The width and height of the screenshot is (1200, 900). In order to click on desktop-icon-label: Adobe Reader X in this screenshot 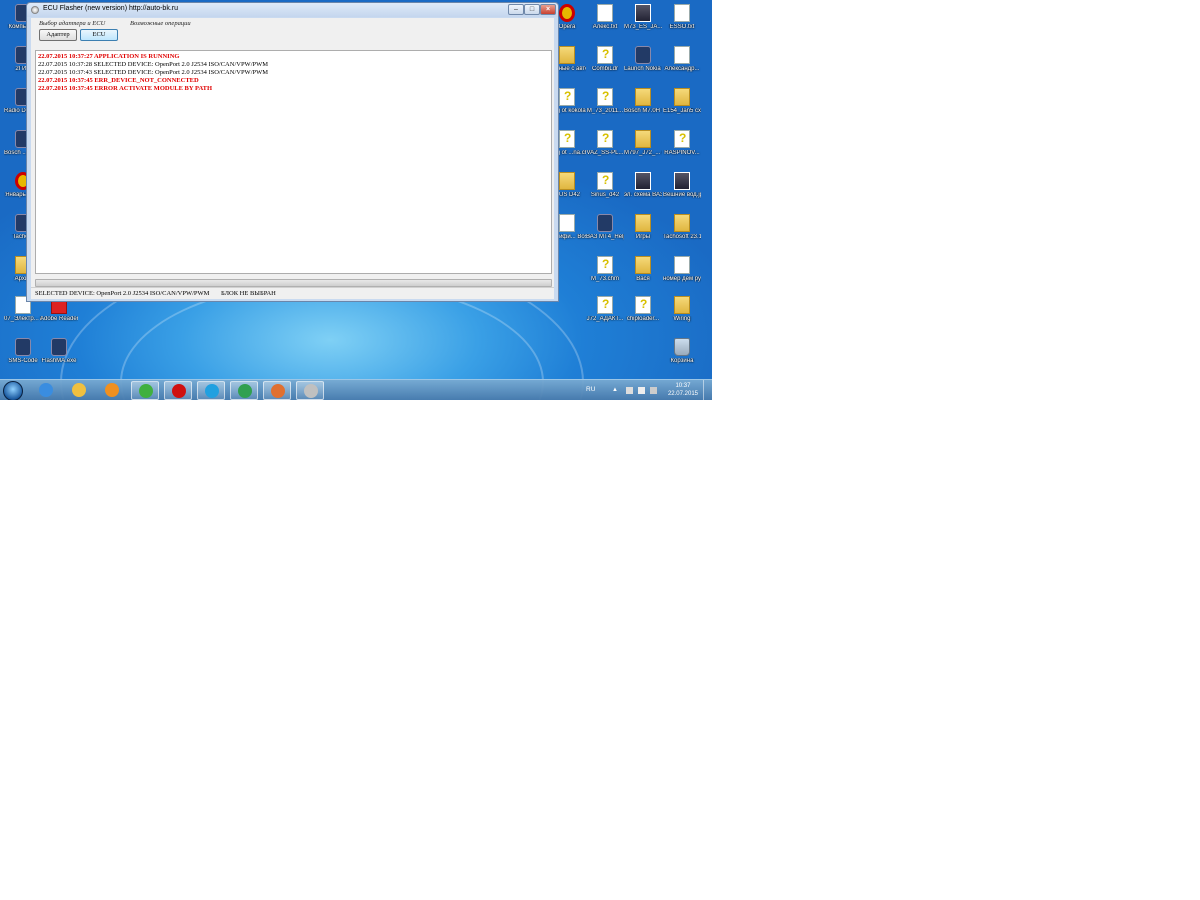, I will do `click(59, 319)`.